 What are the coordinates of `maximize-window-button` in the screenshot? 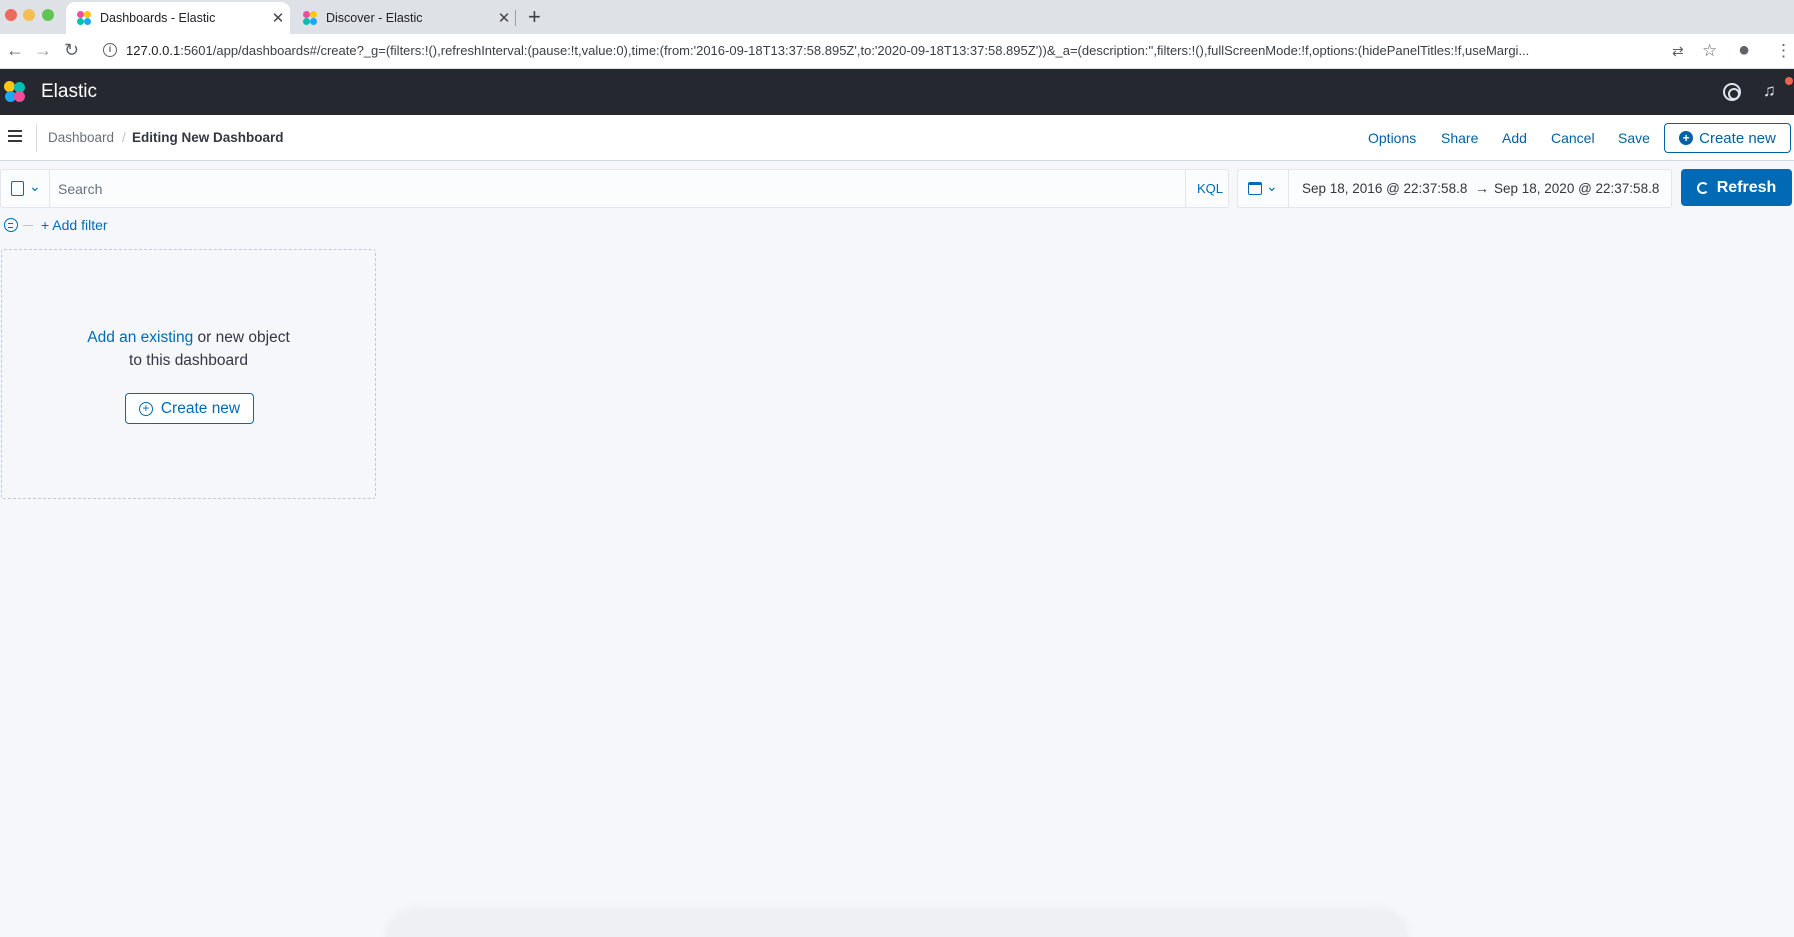 It's located at (48, 15).